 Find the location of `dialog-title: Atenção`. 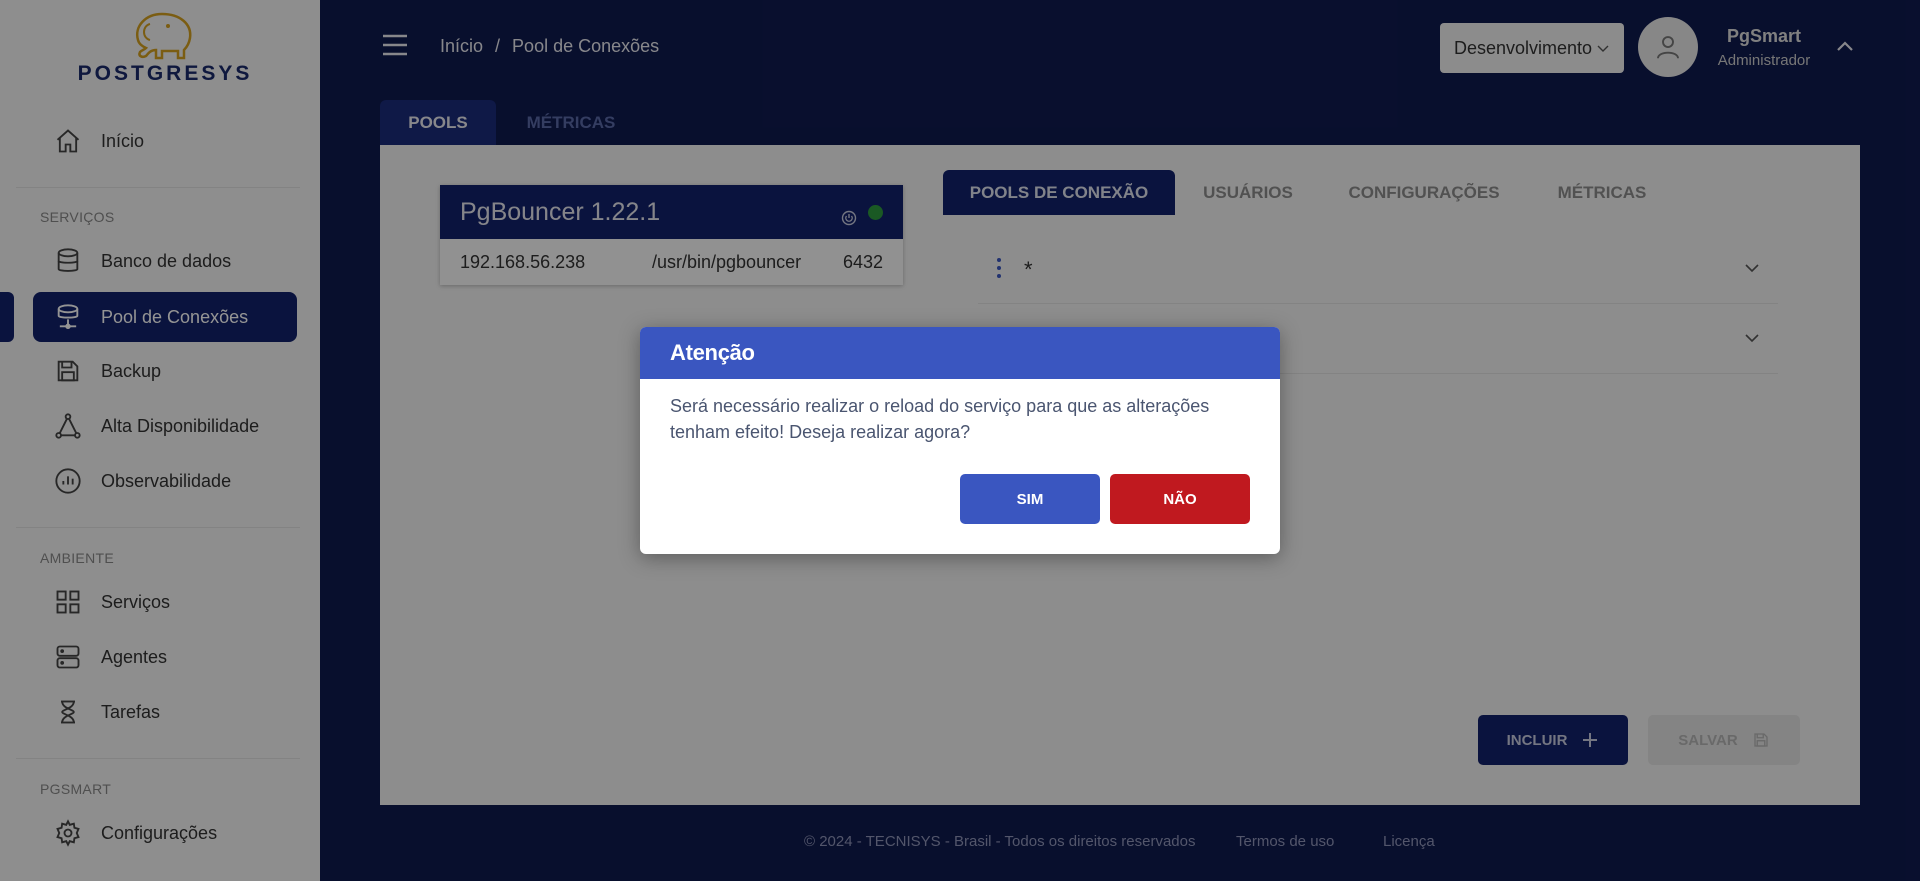

dialog-title: Atenção is located at coordinates (960, 353).